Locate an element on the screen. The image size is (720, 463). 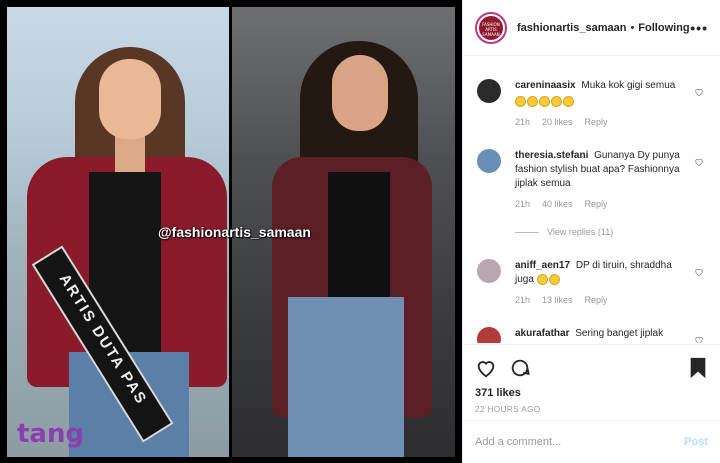
more-options-icon: ••• is located at coordinates (699, 28).